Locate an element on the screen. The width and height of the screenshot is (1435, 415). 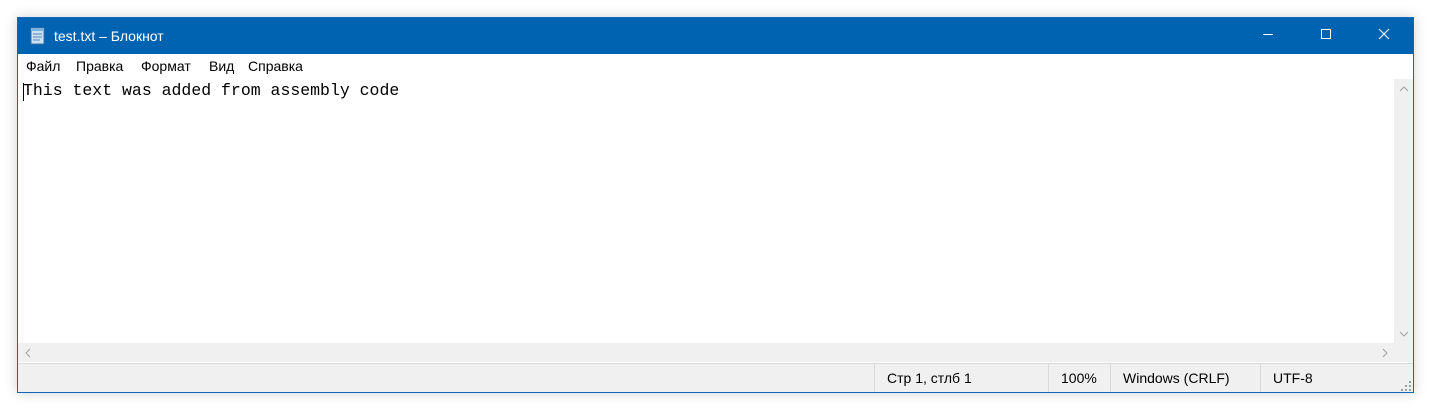
window-title: test.txt – Блокнот is located at coordinates (109, 36).